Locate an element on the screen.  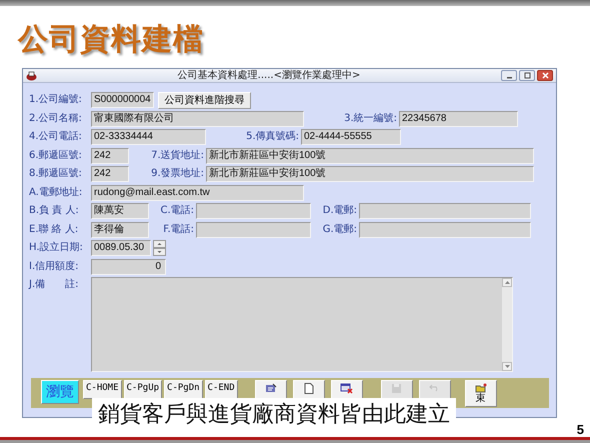
delete-icon is located at coordinates (347, 388).